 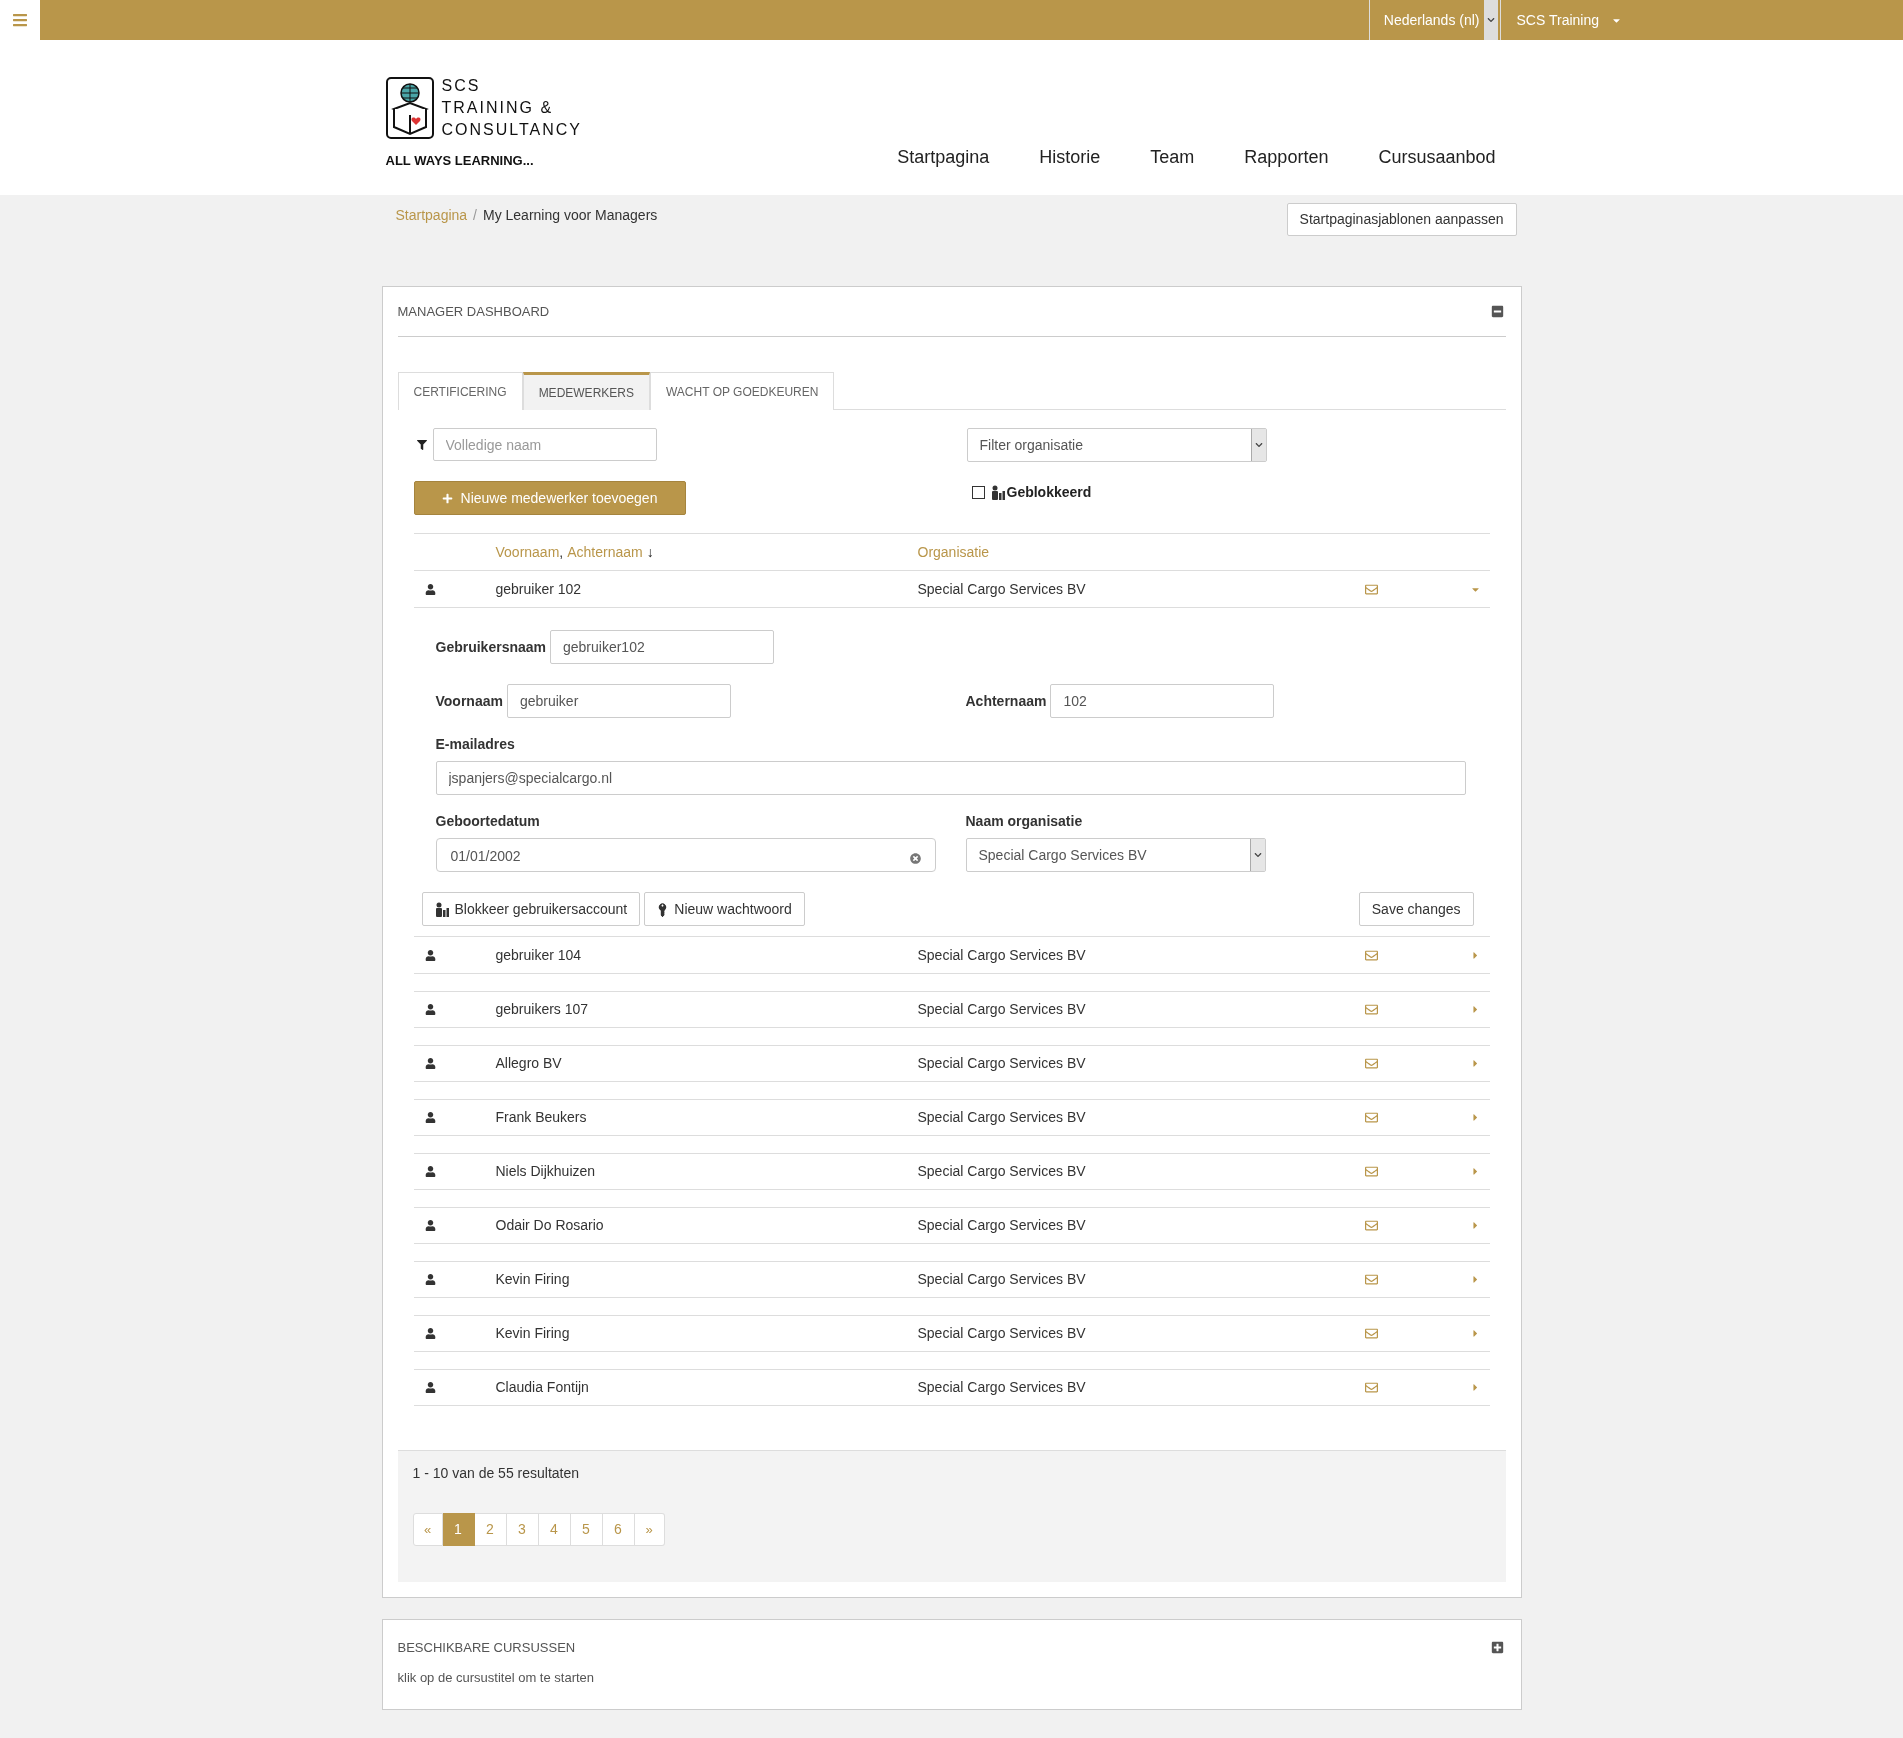 What do you see at coordinates (541, 1117) in the screenshot?
I see `employee-name: Frank Beukers` at bounding box center [541, 1117].